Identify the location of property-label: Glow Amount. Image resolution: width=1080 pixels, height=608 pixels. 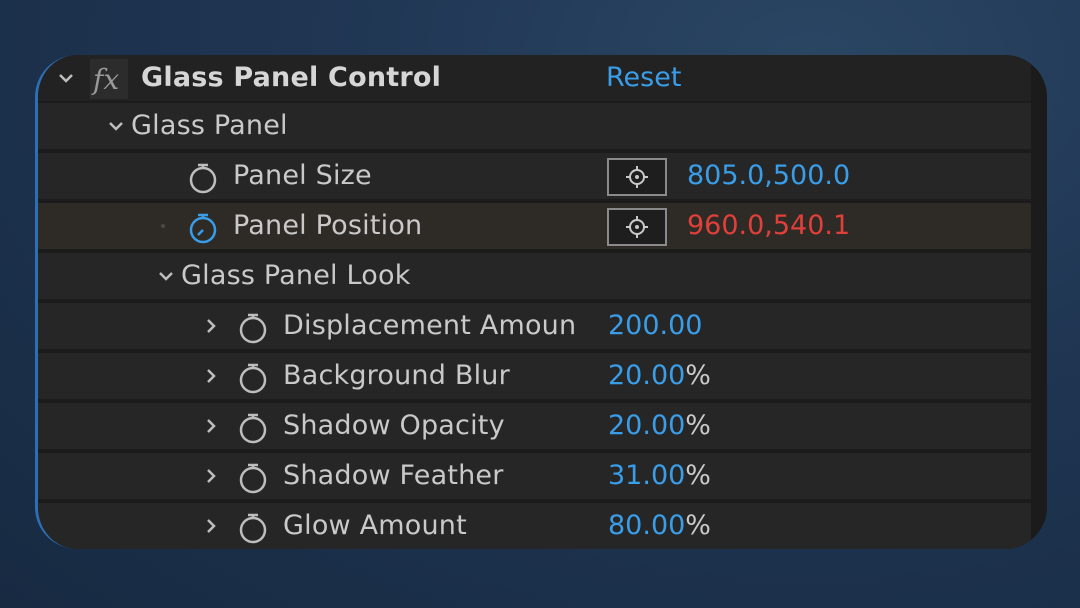
(375, 525).